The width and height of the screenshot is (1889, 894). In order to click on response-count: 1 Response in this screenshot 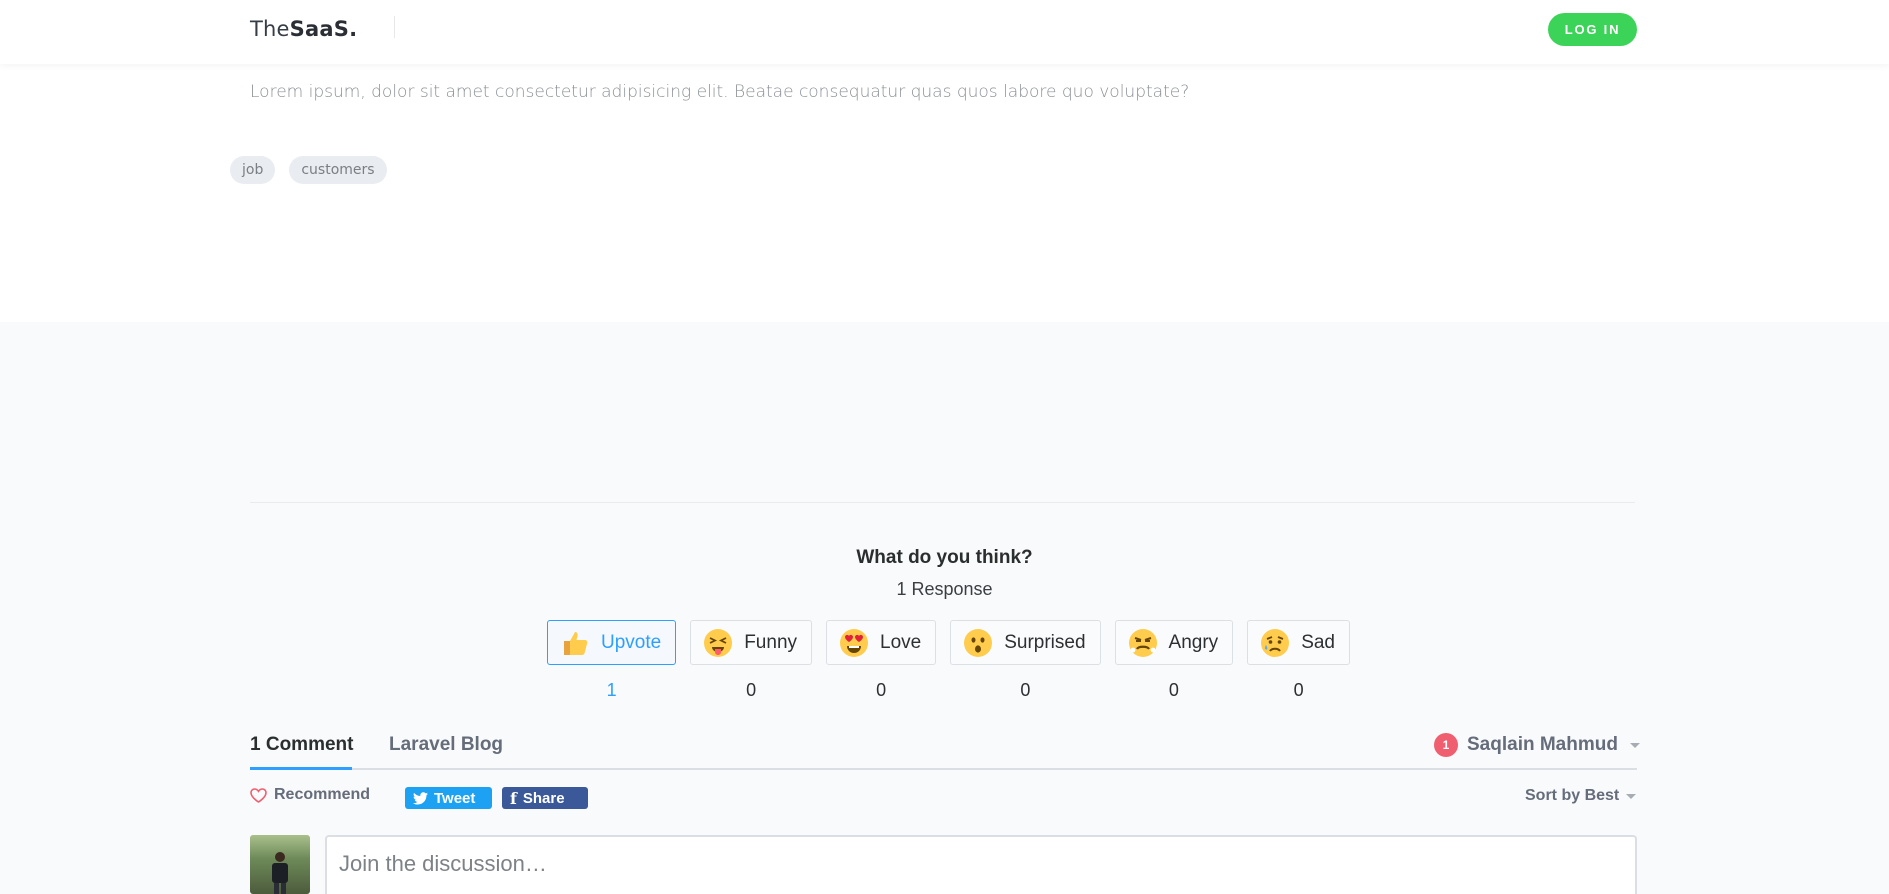, I will do `click(944, 589)`.